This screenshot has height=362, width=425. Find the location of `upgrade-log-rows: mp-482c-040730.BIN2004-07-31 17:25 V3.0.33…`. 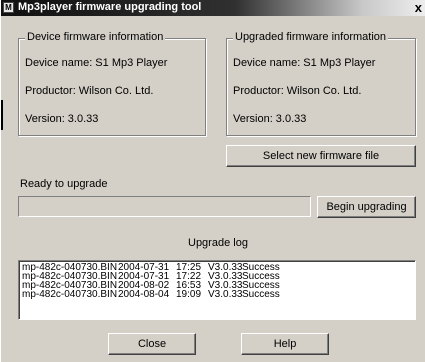

upgrade-log-rows: mp-482c-040730.BIN2004-07-31 17:25 V3.0.33… is located at coordinates (217, 281).